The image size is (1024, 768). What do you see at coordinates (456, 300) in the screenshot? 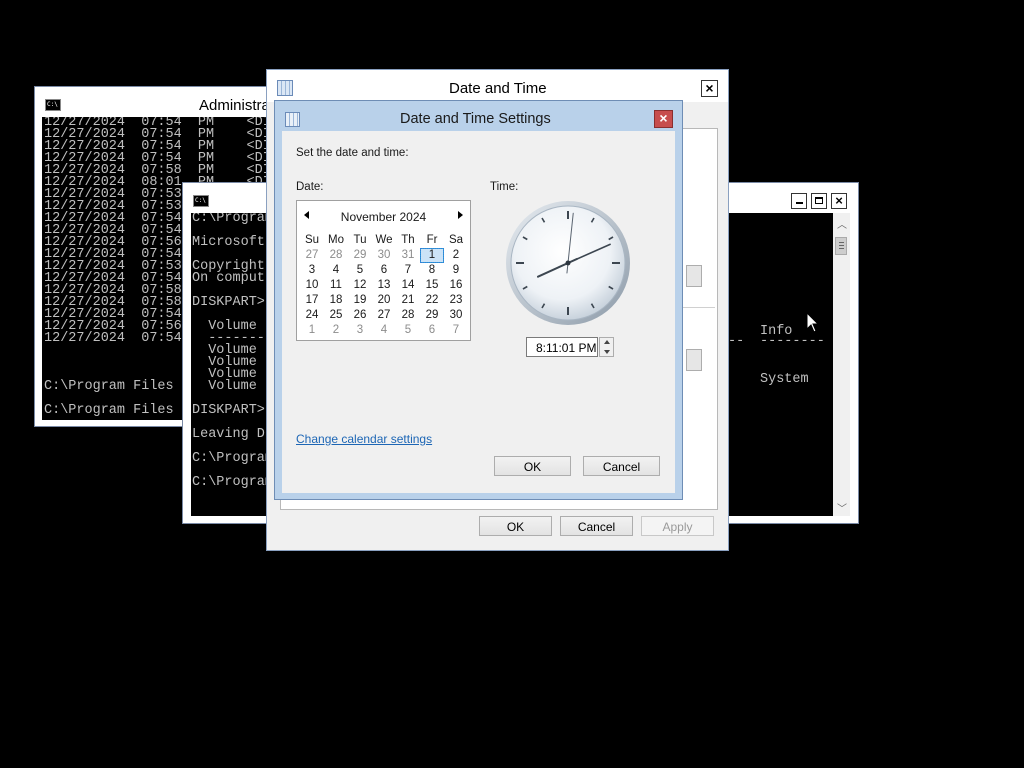
I see `calendar-day: 23` at bounding box center [456, 300].